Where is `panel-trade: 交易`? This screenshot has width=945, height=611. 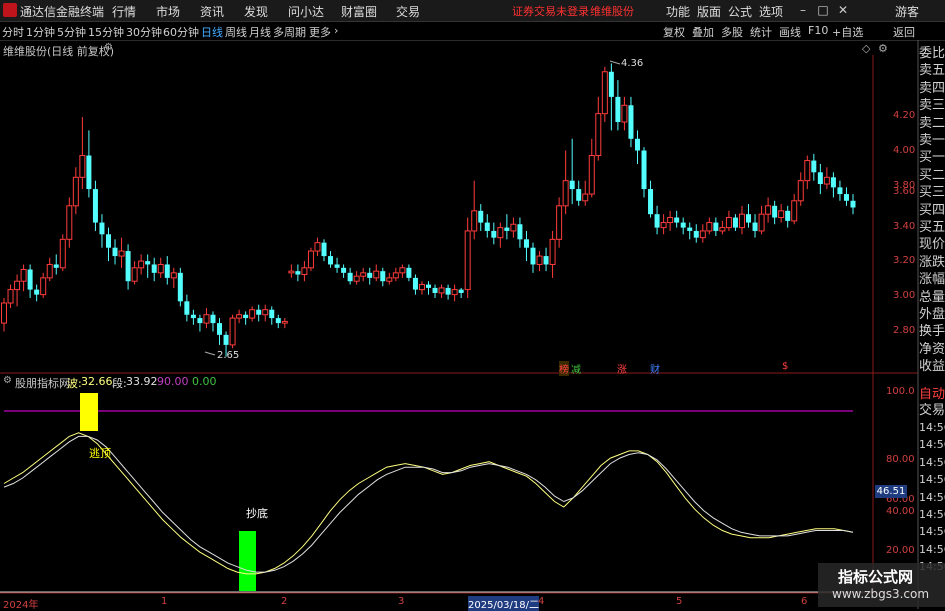 panel-trade: 交易 is located at coordinates (932, 410).